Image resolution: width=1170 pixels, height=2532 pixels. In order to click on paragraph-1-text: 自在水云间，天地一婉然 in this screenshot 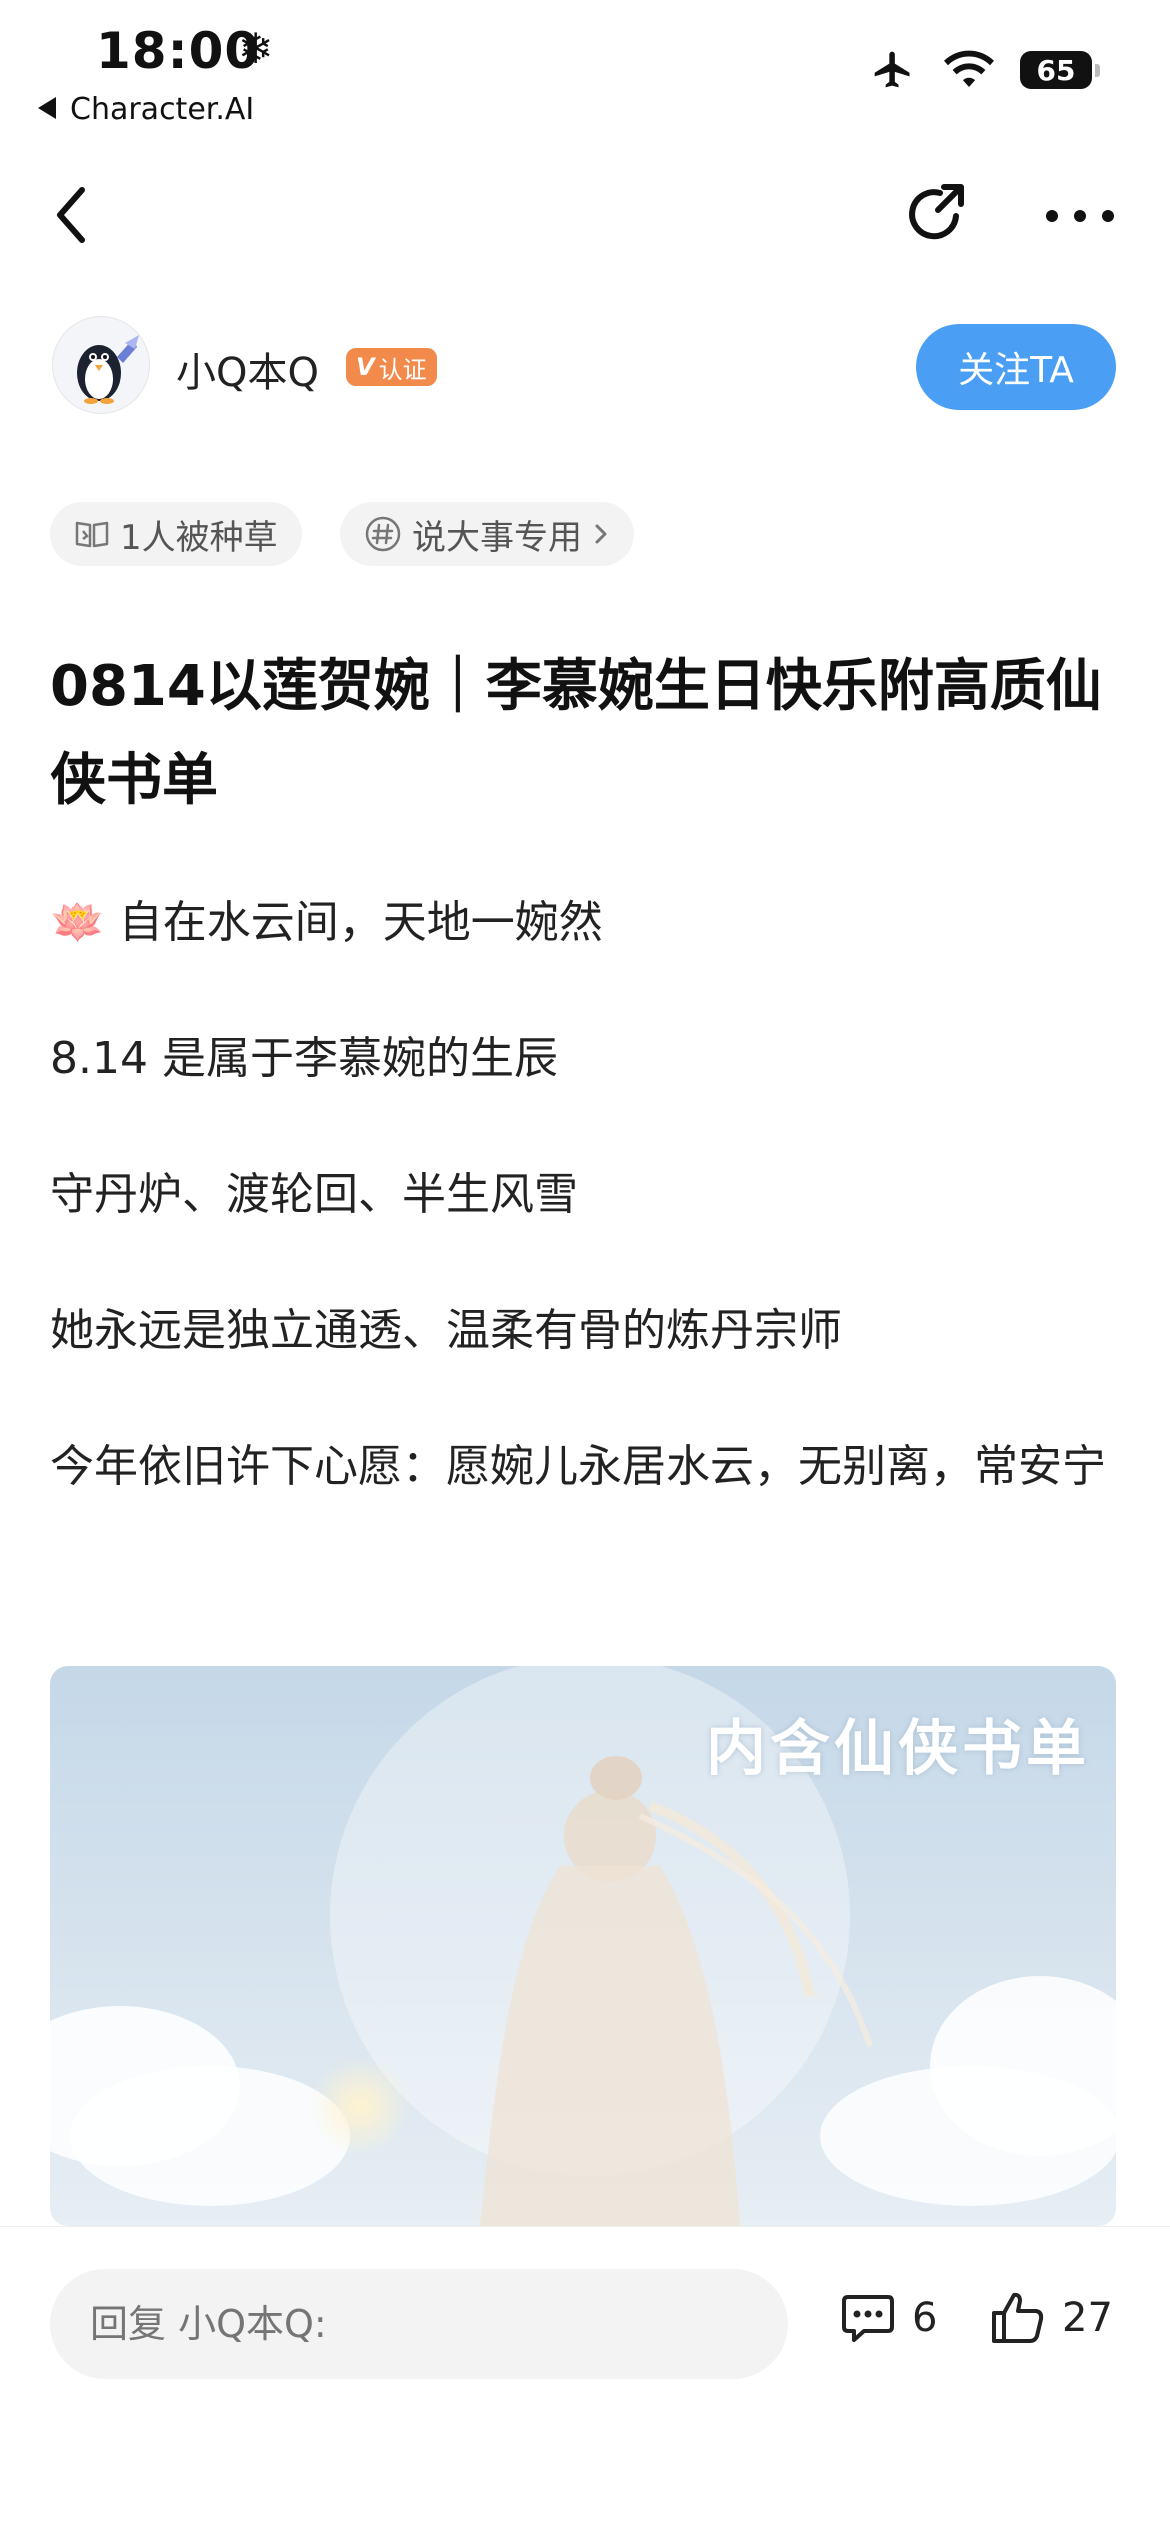, I will do `click(360, 922)`.